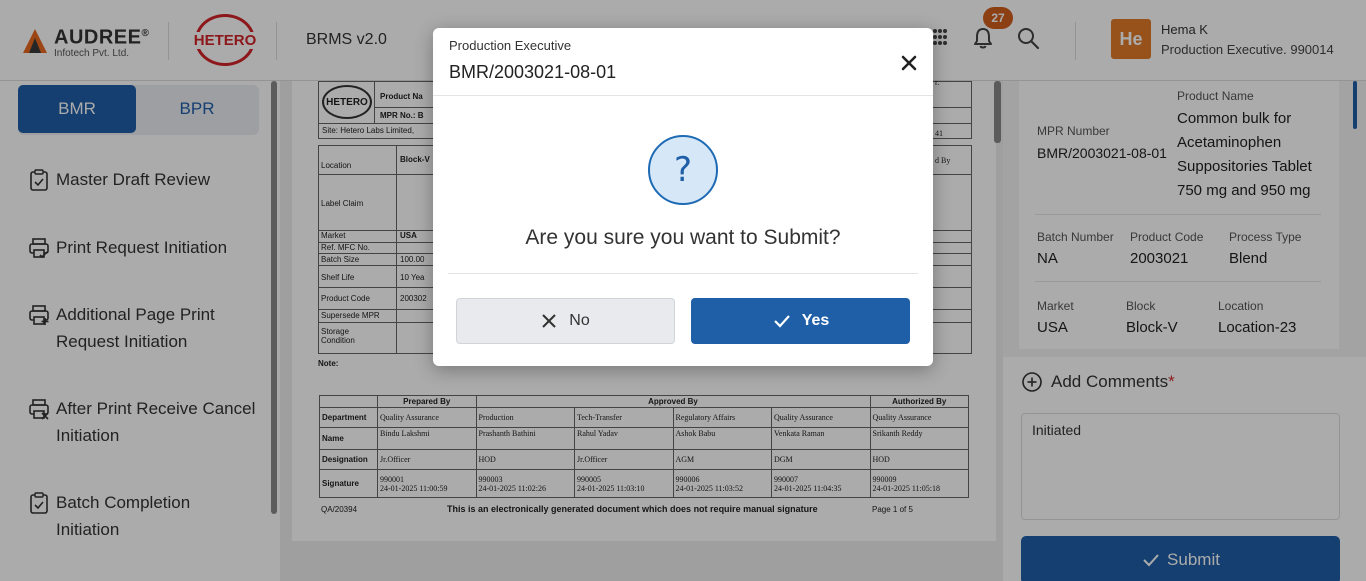 The height and width of the screenshot is (581, 1366). I want to click on check-icon, so click(781, 321).